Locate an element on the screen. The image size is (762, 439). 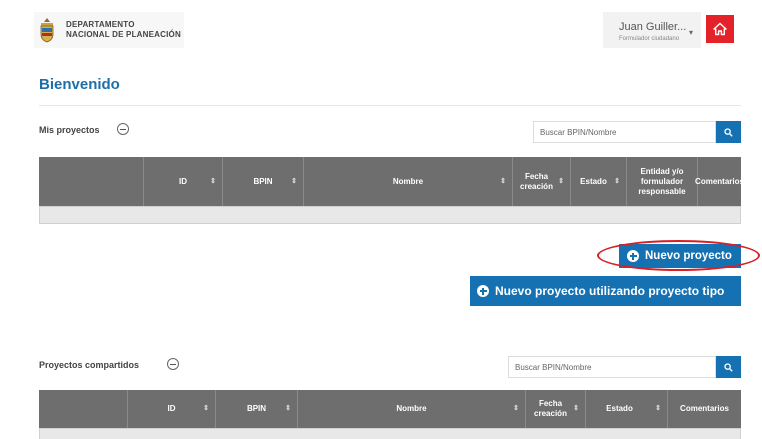
section-title-proyectos-compartidos: Proyectos compartidos is located at coordinates (89, 365).